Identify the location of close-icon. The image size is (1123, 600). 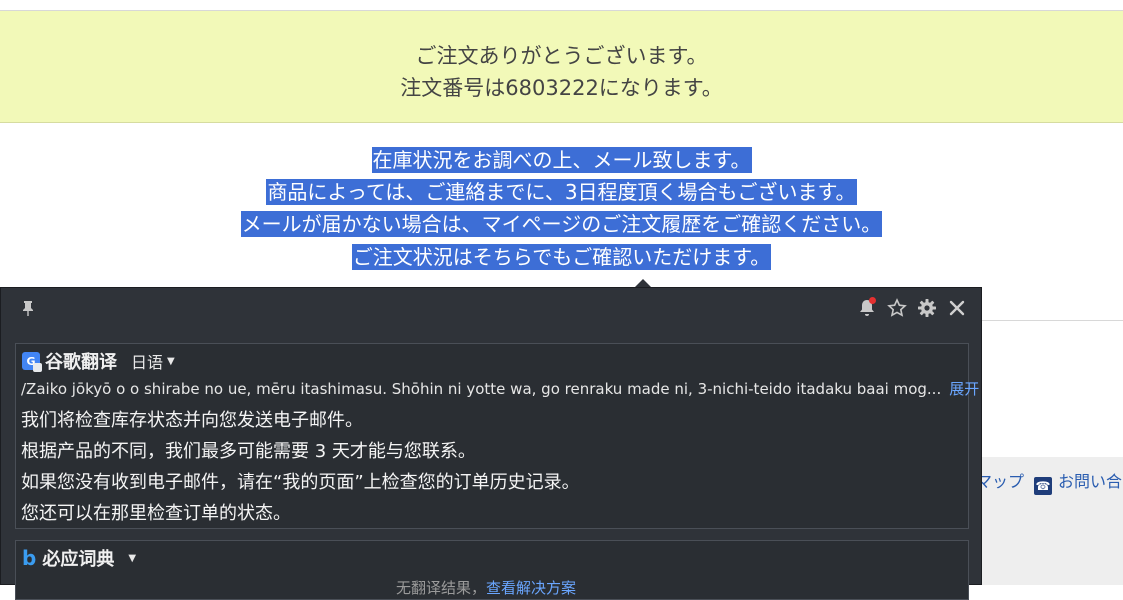
(957, 308).